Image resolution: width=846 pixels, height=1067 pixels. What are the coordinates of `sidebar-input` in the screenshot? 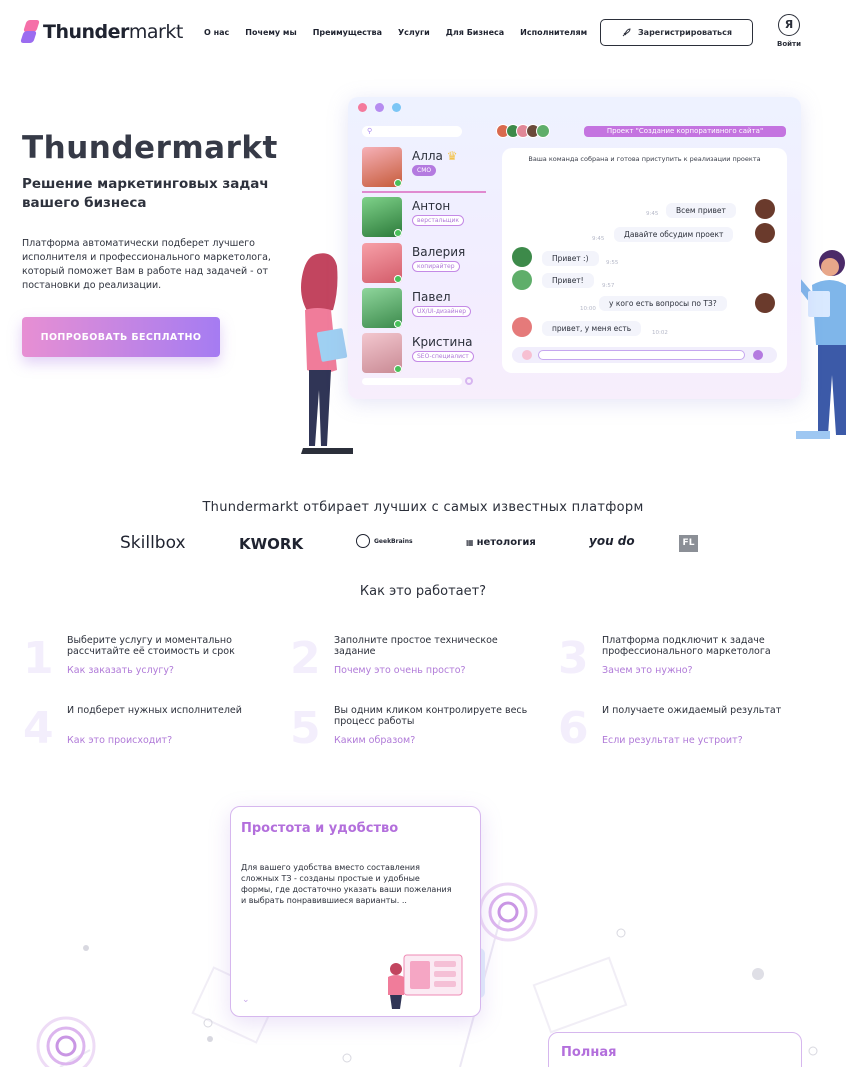 It's located at (412, 381).